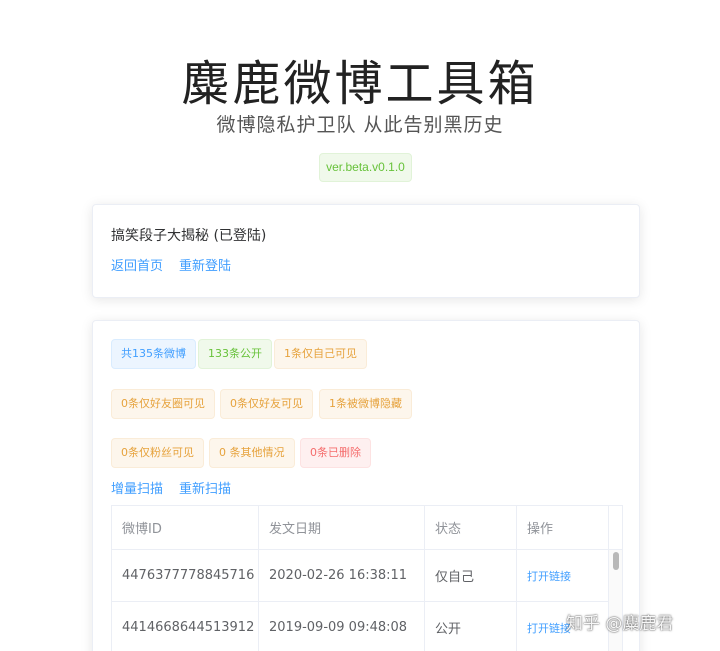  Describe the element at coordinates (471, 575) in the screenshot. I see `cell-status: 仅自己` at that location.